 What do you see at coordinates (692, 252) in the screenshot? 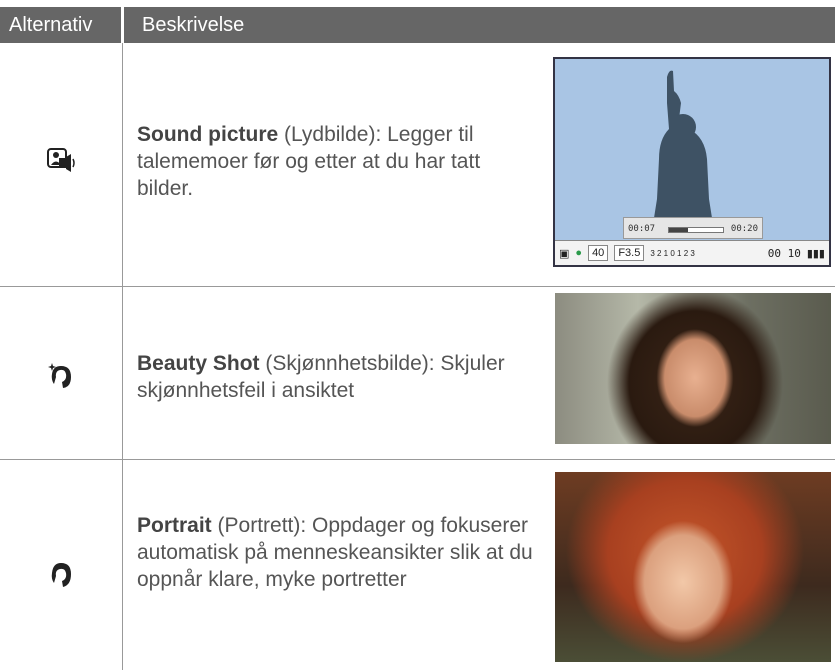
I see `camera-status-bar: ▣ ● 40 F3.5 3 2 1 0 1 2 3 00 10 ▮▮▮` at bounding box center [692, 252].